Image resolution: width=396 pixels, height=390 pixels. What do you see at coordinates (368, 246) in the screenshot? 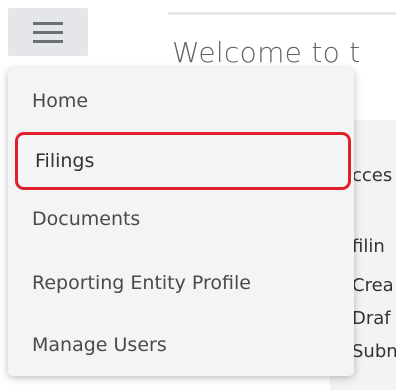
I see `panel-text-fragment: filin` at bounding box center [368, 246].